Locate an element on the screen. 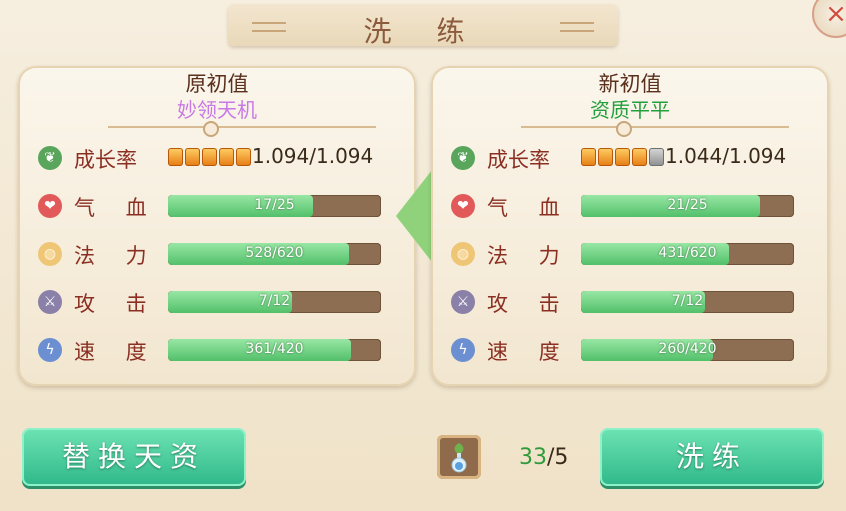  progress-bar: 260/420 is located at coordinates (687, 350).